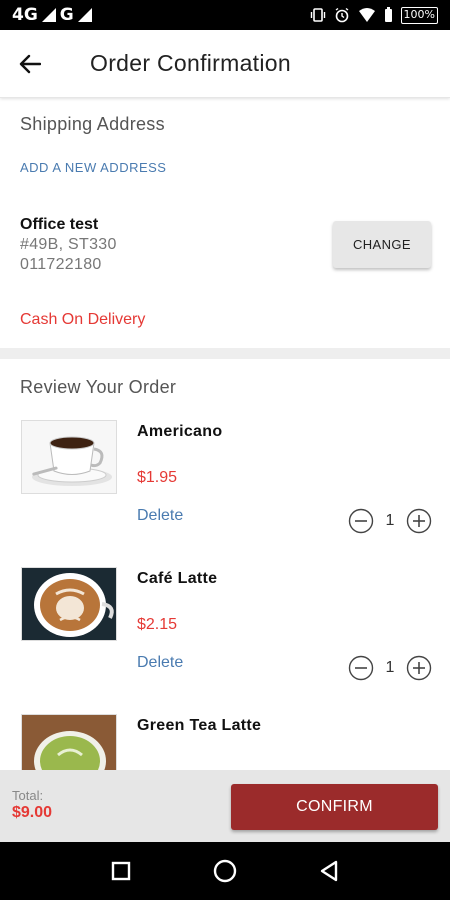  Describe the element at coordinates (28, 795) in the screenshot. I see `total-label: Total:` at that location.